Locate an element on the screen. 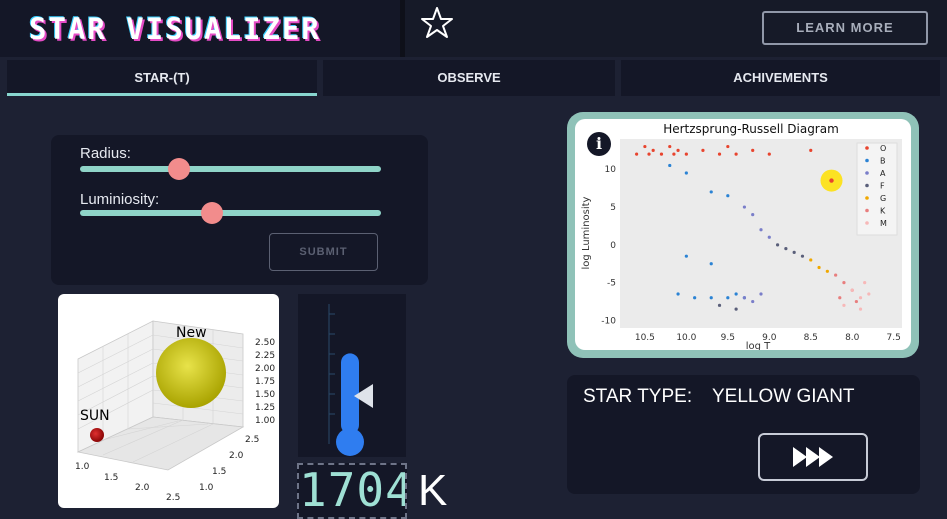 The width and height of the screenshot is (947, 519). thermometer-bulb is located at coordinates (350, 442).